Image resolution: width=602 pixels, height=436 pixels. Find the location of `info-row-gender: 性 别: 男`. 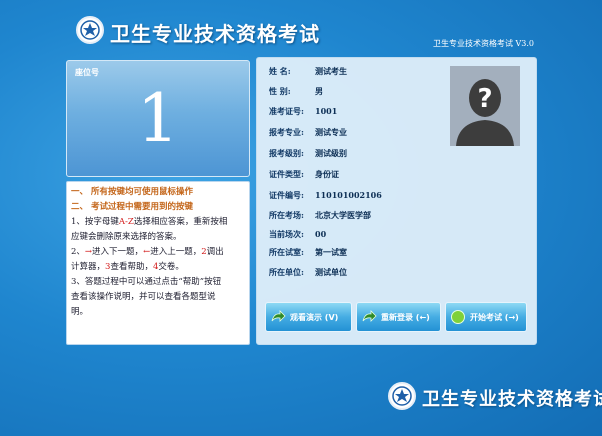

info-row-gender: 性 别: 男 is located at coordinates (296, 91).